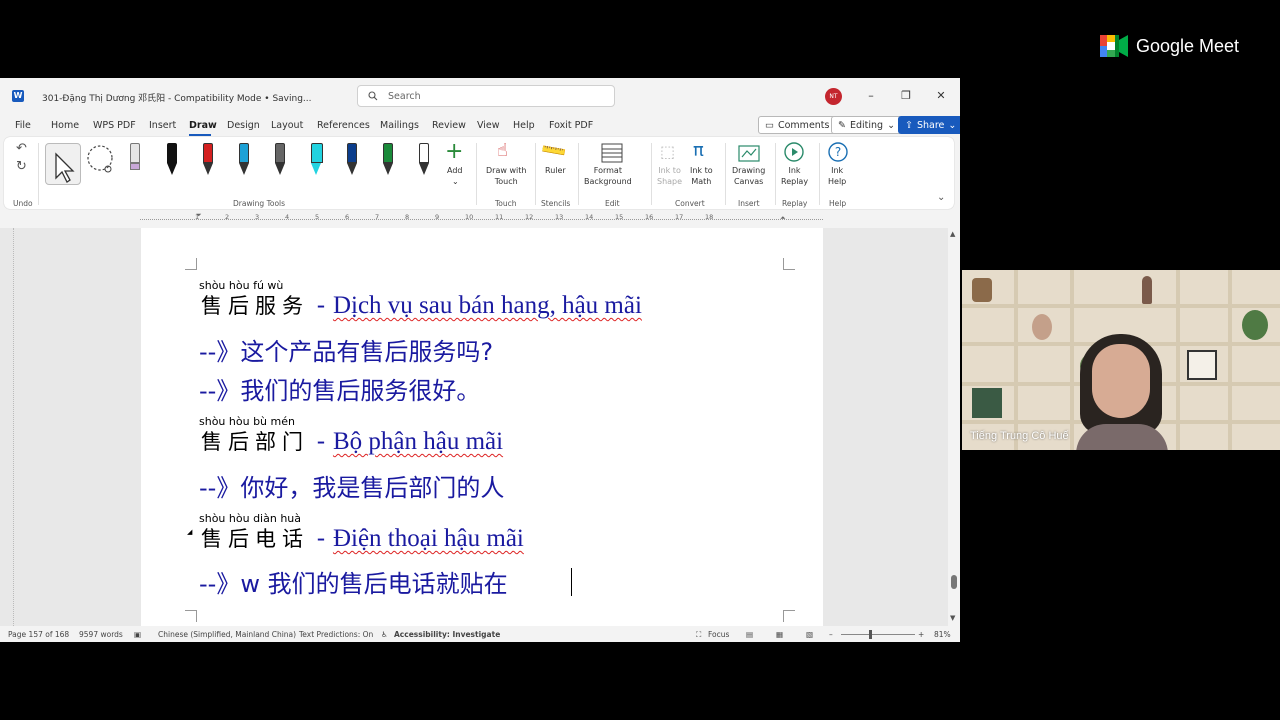  What do you see at coordinates (257, 217) in the screenshot?
I see `ruler-tick: 3` at bounding box center [257, 217].